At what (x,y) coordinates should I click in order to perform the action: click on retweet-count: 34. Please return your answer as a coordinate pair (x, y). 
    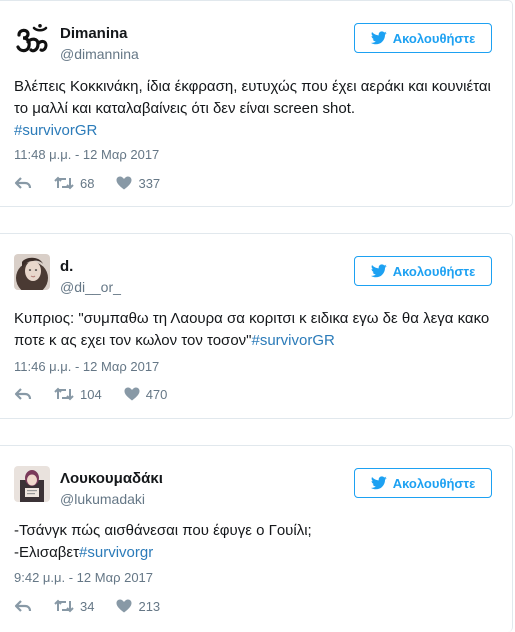
    Looking at the image, I should click on (87, 606).